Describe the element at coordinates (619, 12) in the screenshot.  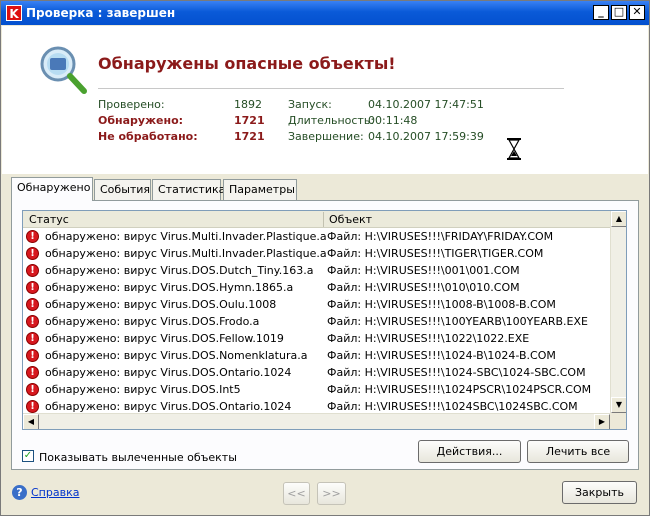
I see `maximize-button: □` at that location.